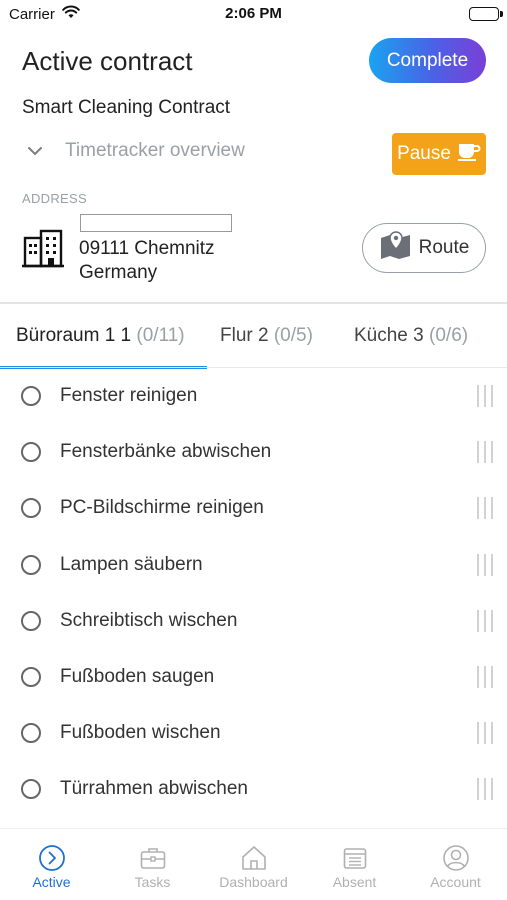 The width and height of the screenshot is (507, 900). Describe the element at coordinates (147, 248) in the screenshot. I see `address-city: 09111 Chemnitz` at that location.